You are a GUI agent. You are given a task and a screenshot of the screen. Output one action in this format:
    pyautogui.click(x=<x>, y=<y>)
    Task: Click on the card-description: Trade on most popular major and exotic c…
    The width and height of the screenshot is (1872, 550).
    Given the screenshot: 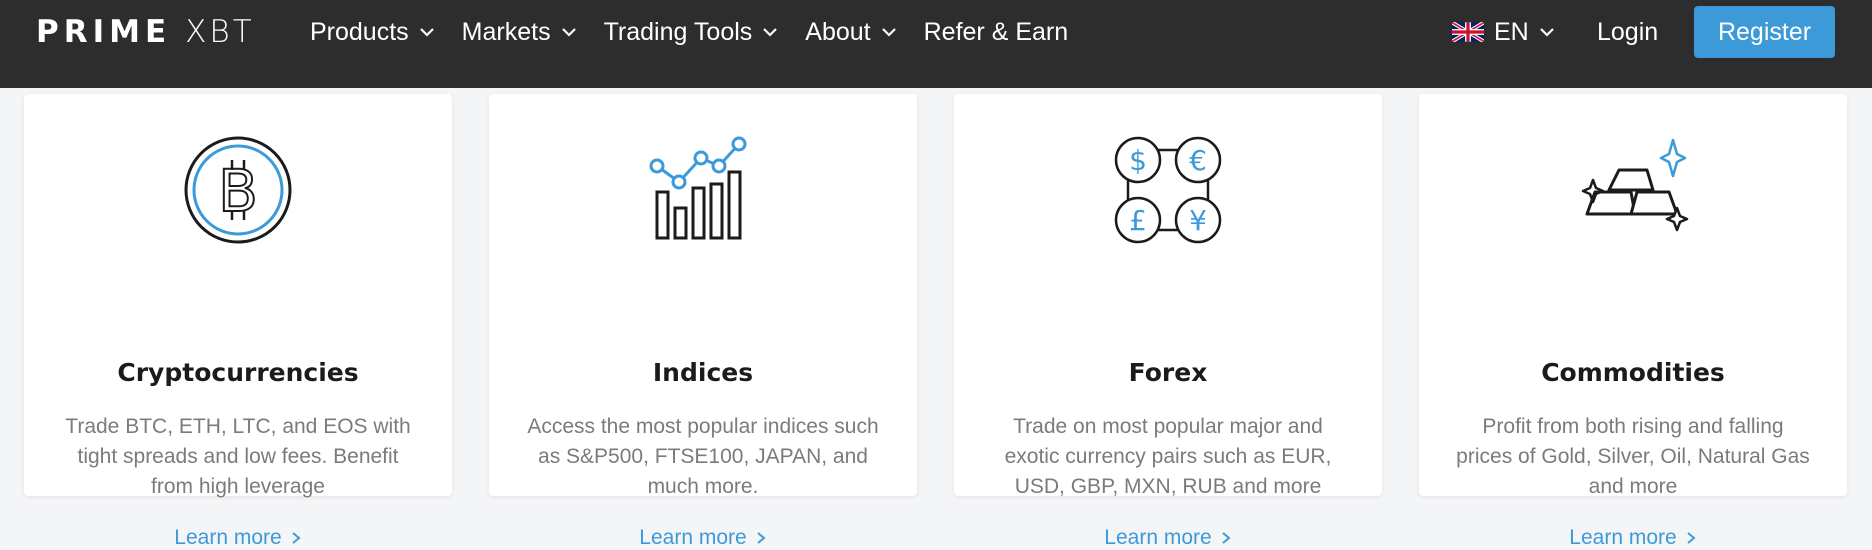 What is the action you would take?
    pyautogui.click(x=1168, y=456)
    